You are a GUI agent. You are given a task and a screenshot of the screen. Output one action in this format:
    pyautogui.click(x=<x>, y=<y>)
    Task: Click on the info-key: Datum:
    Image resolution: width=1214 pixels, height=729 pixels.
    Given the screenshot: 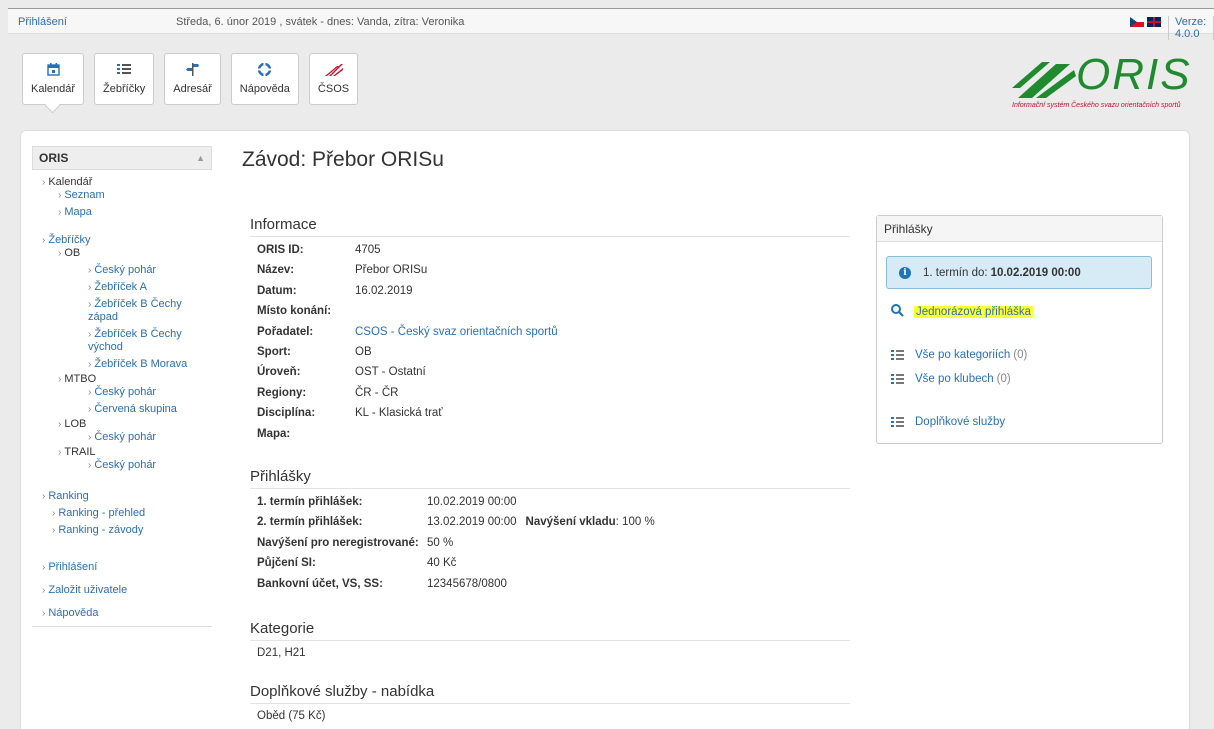 What is the action you would take?
    pyautogui.click(x=277, y=290)
    